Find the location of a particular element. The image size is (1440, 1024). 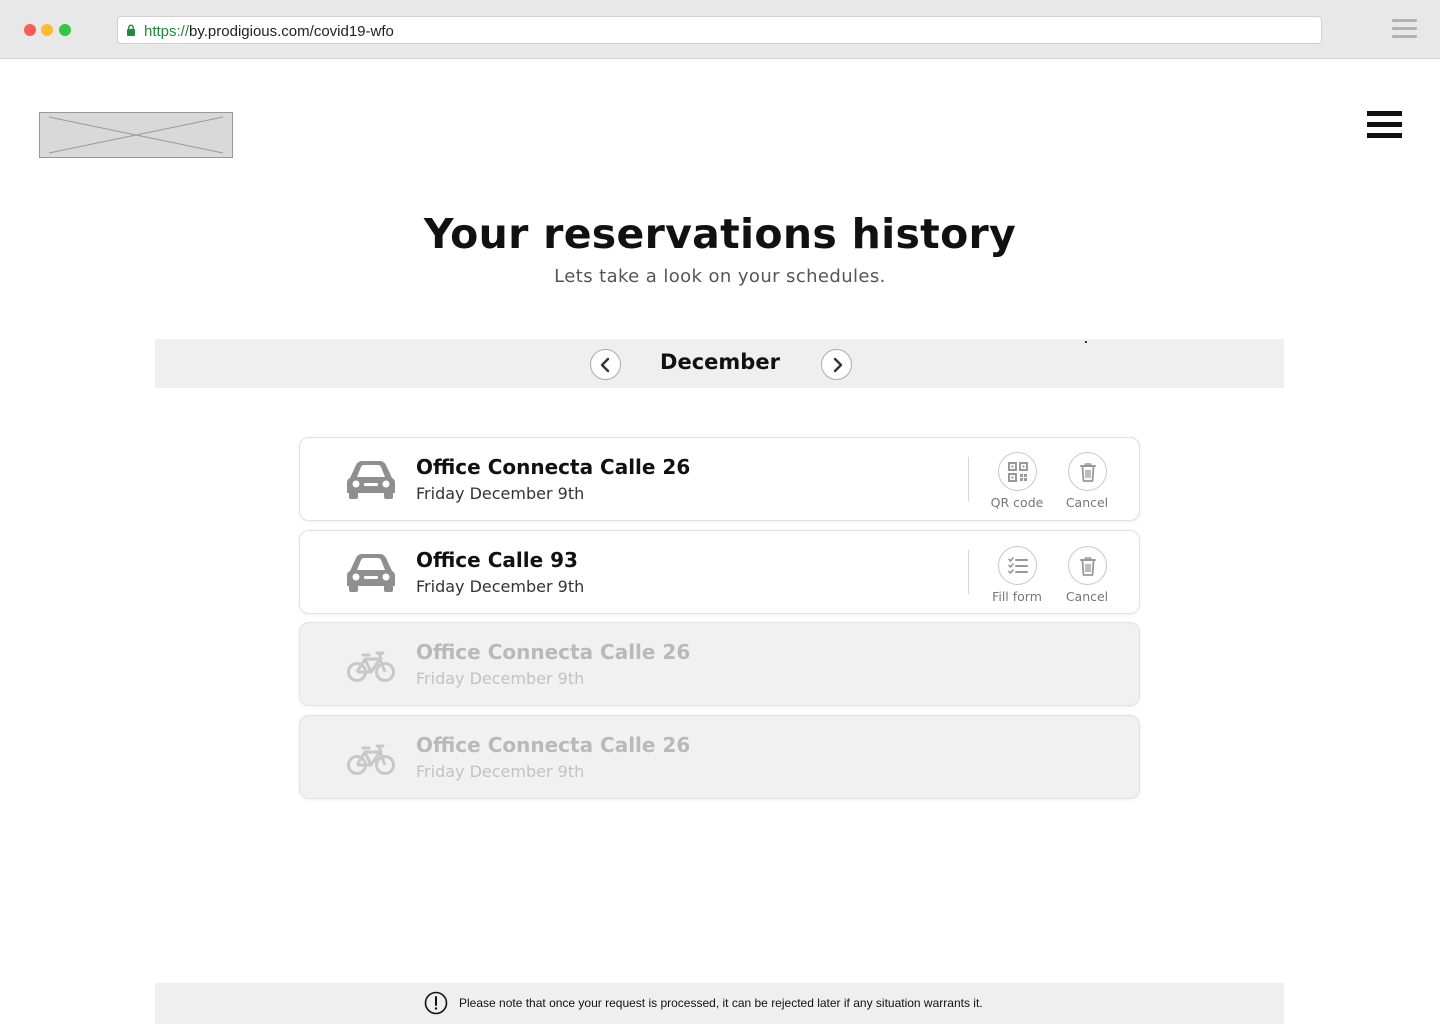

chevron-right-icon is located at coordinates (838, 365).